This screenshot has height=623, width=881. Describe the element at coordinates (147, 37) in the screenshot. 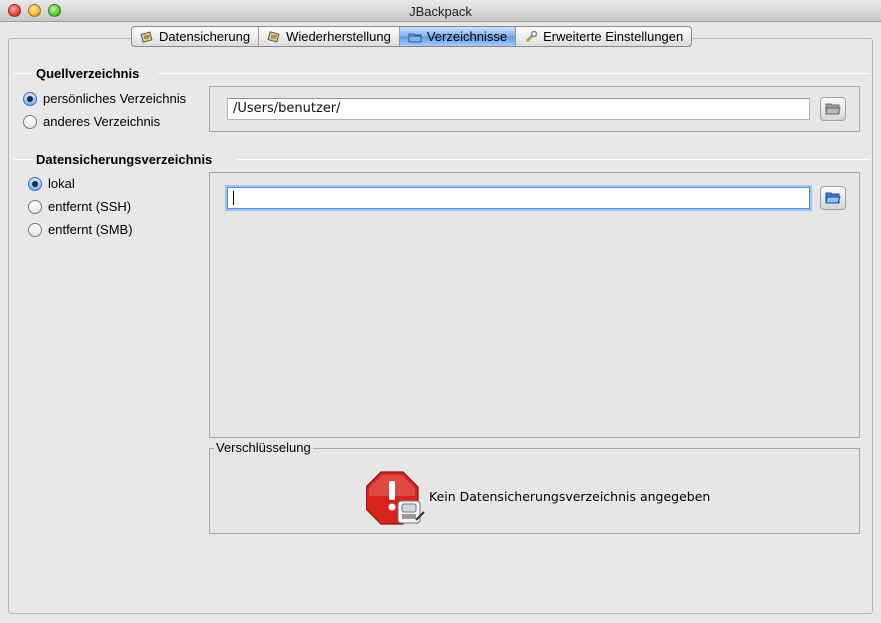

I see `backup-icon` at that location.